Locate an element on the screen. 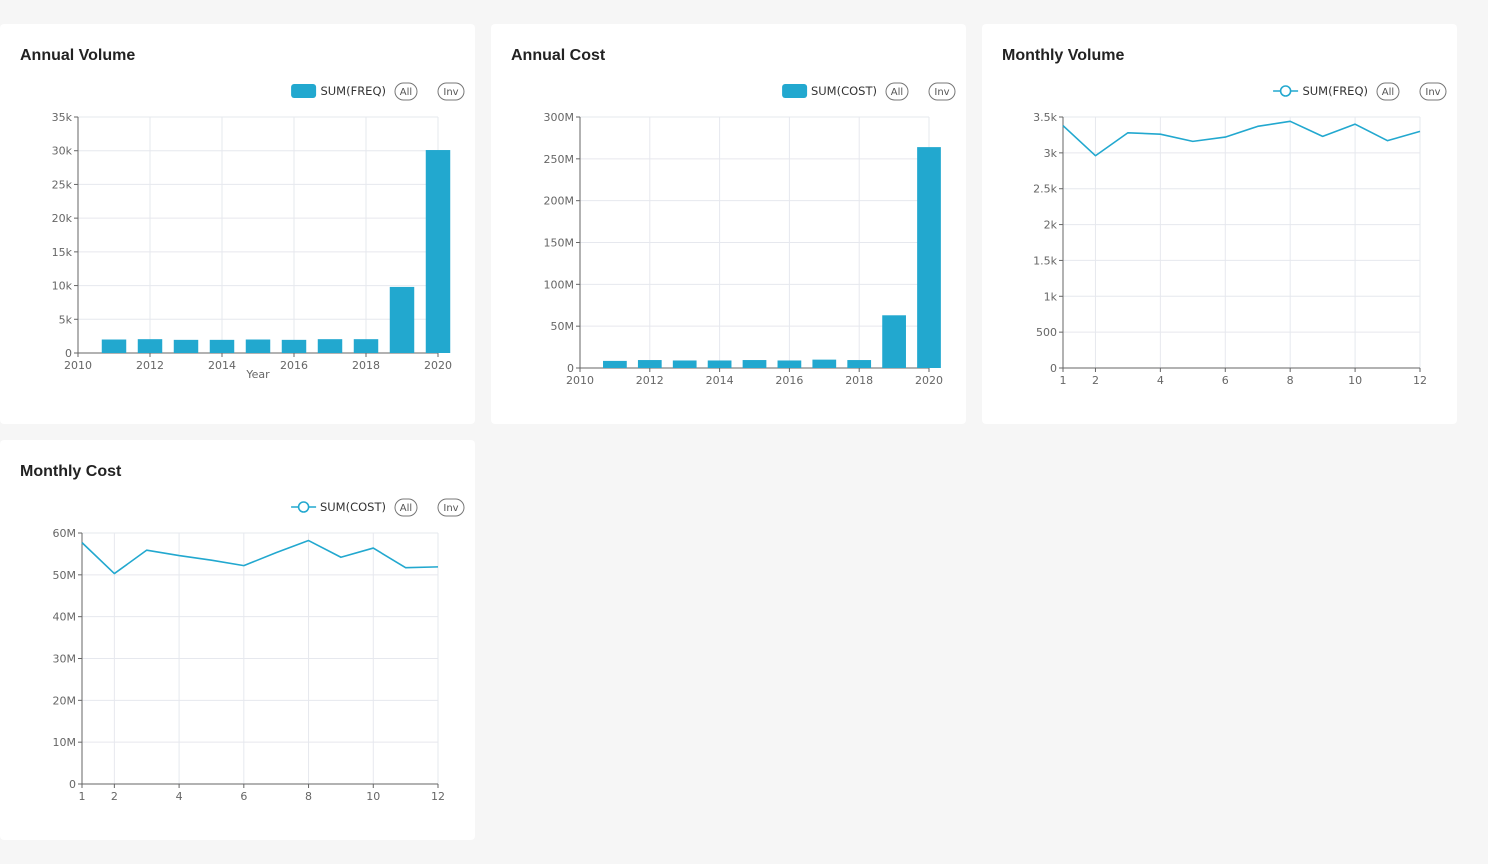 The image size is (1488, 864). y-tick-label: 5k is located at coordinates (66, 319).